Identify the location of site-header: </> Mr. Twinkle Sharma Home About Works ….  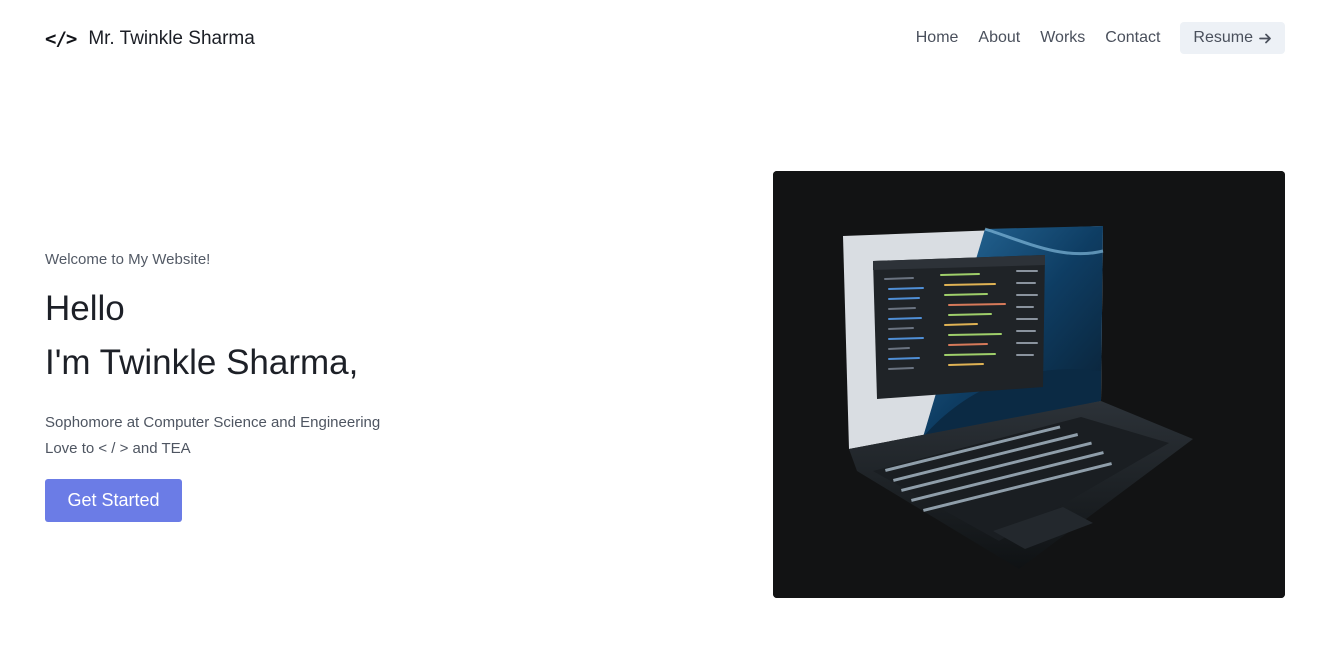
(665, 39).